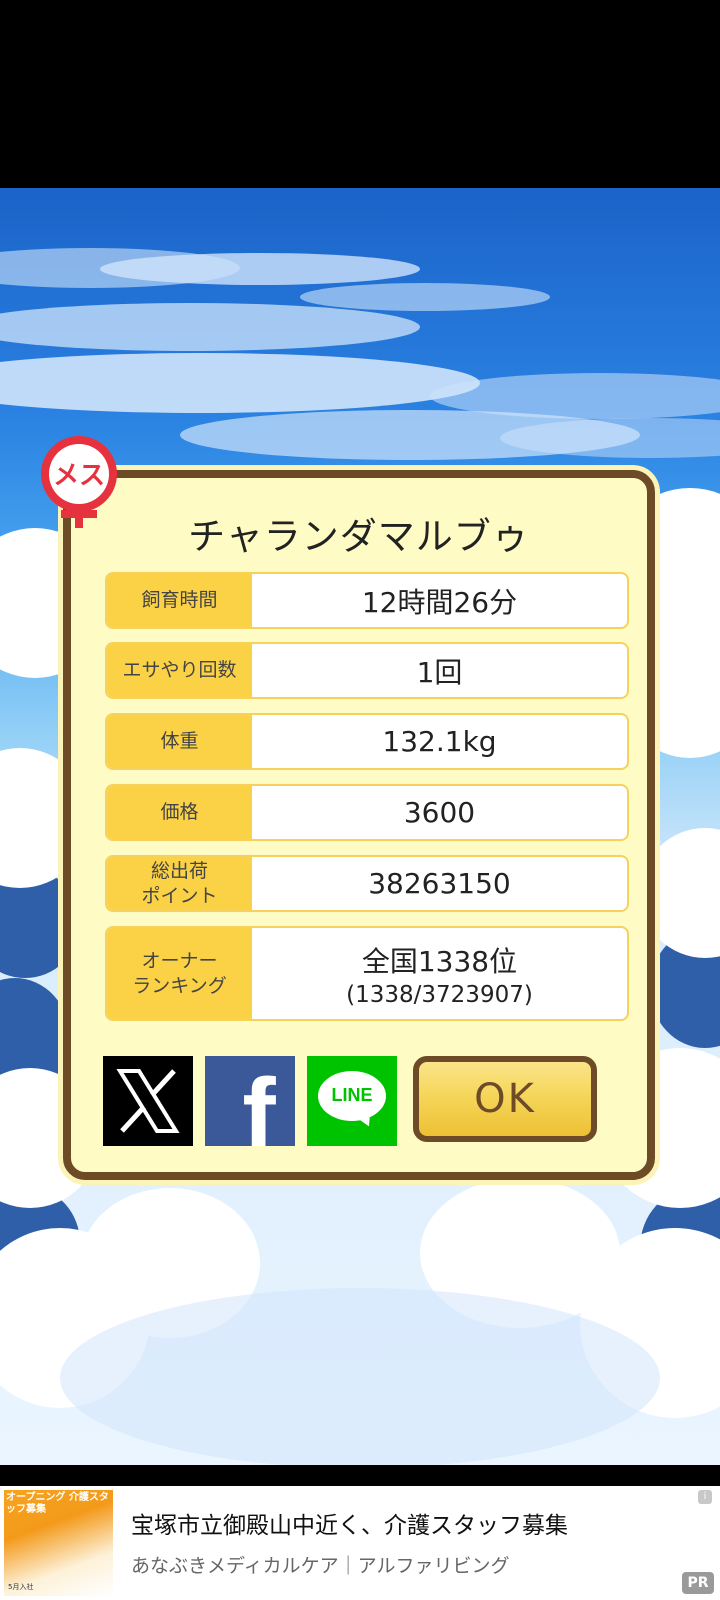 The height and width of the screenshot is (1600, 720). I want to click on x-logo-icon, so click(148, 1101).